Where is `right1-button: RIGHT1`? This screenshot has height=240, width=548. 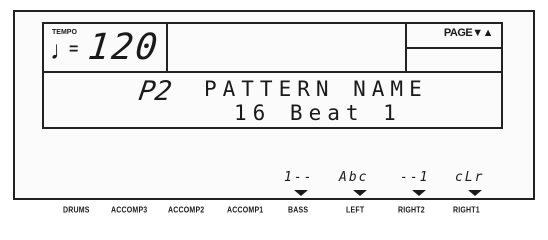
right1-button: RIGHT1 is located at coordinates (466, 210).